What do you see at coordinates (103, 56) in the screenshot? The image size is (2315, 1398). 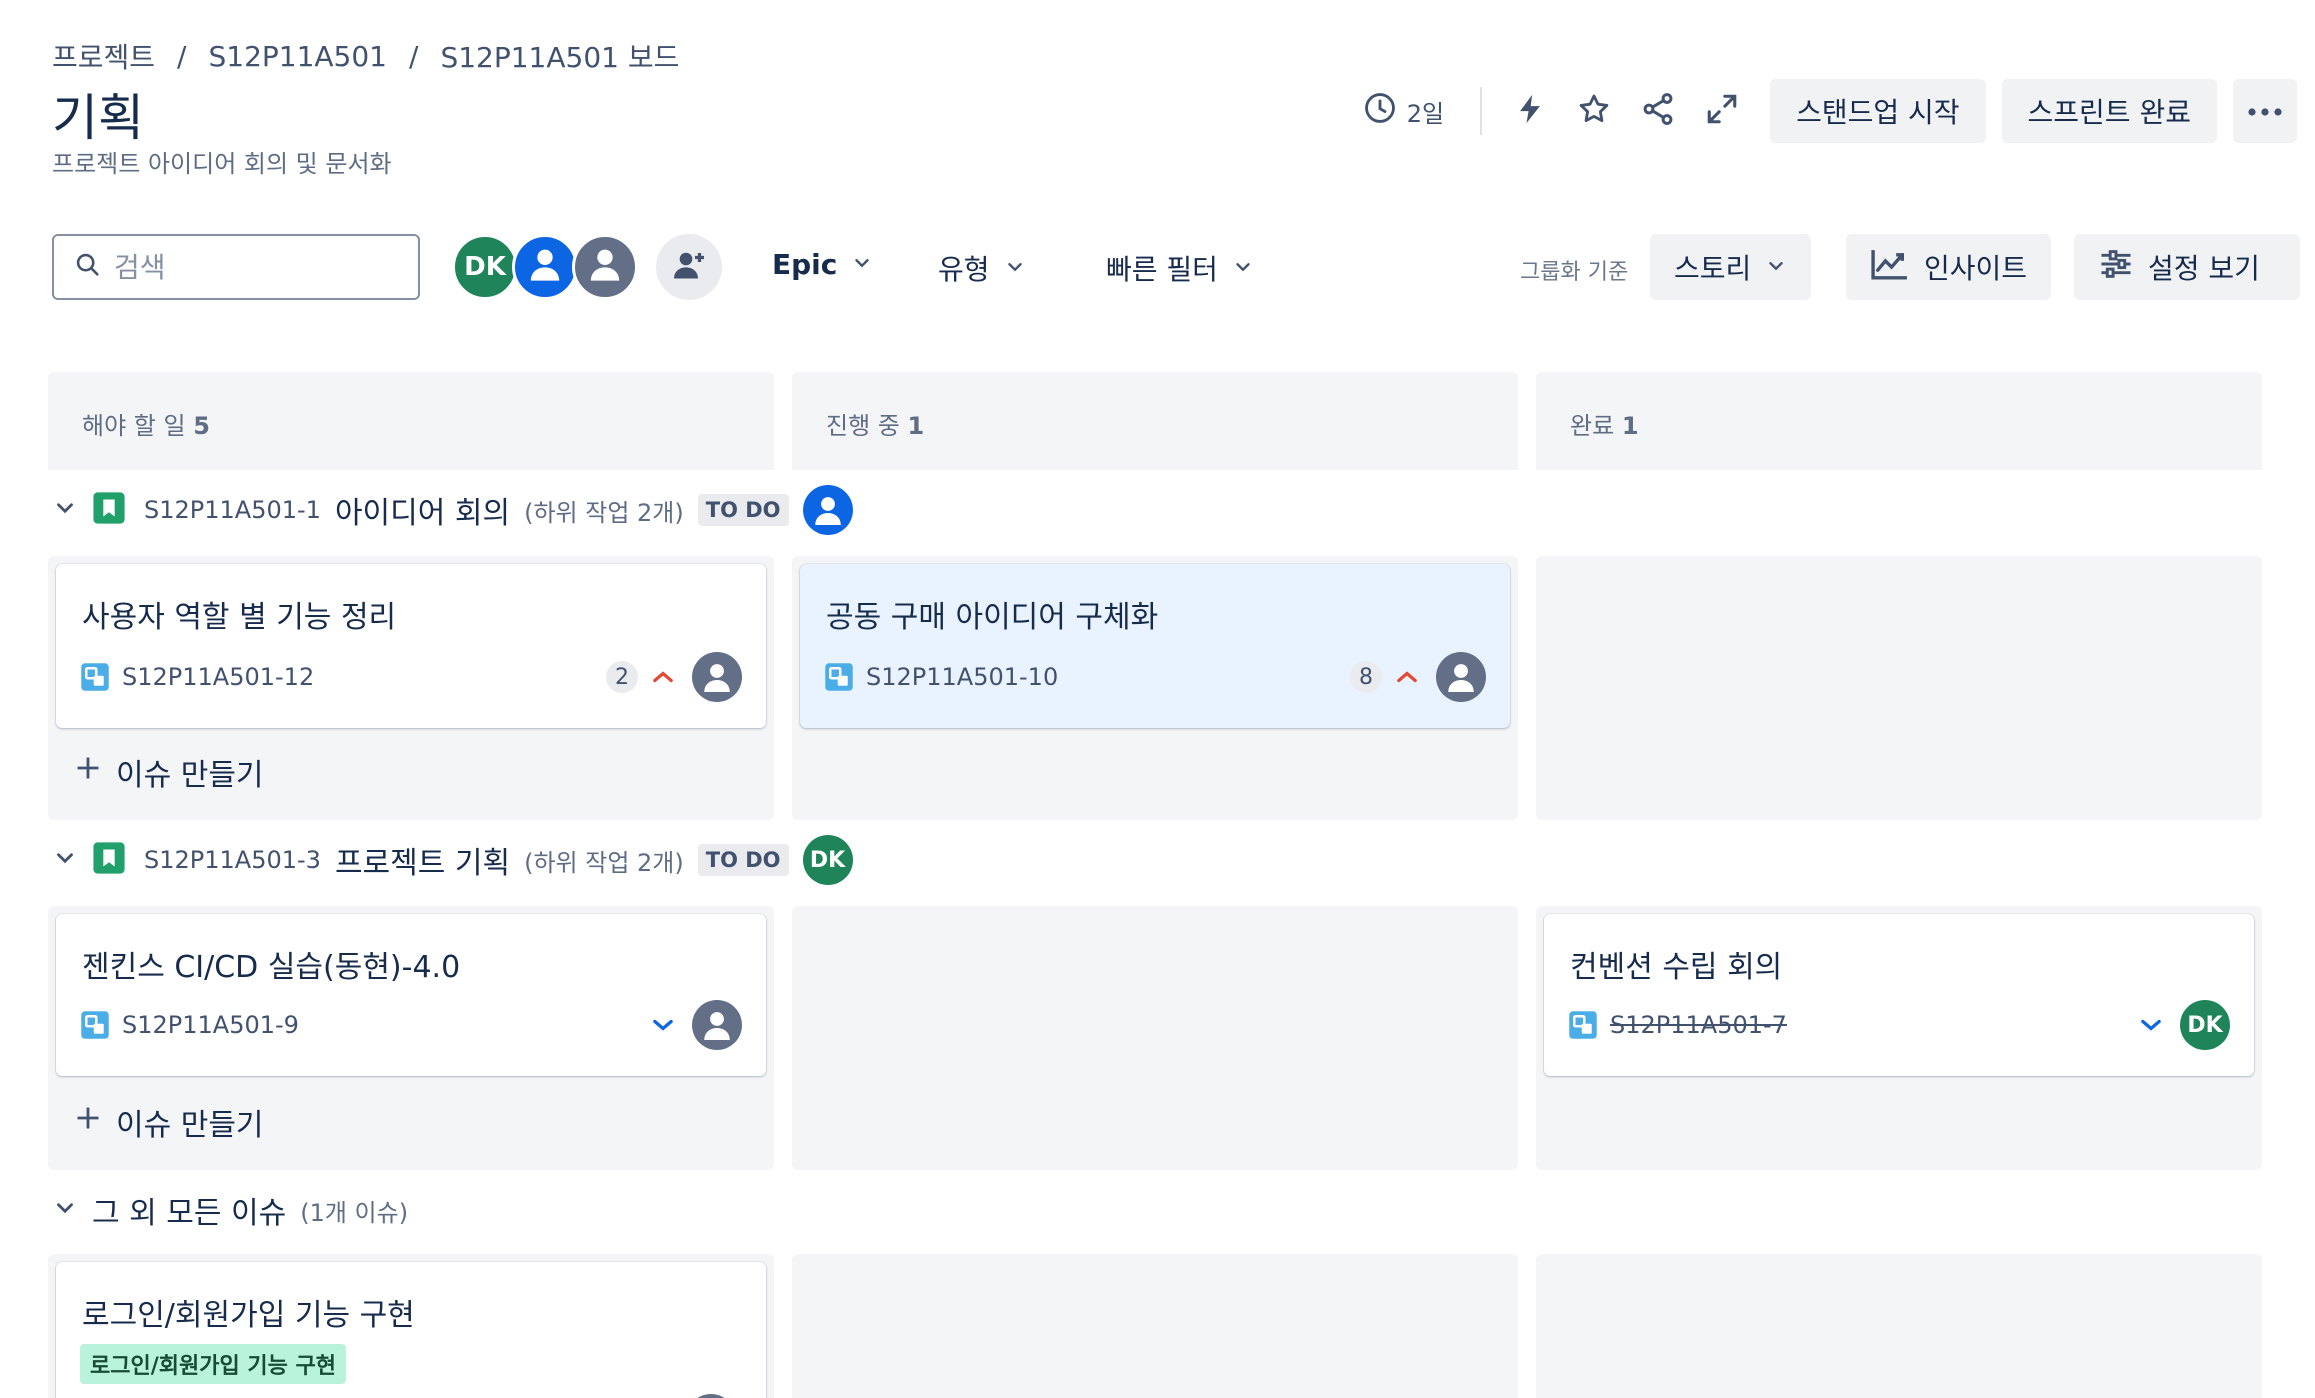 I see `breadcrumb-projects: 프로젝트` at bounding box center [103, 56].